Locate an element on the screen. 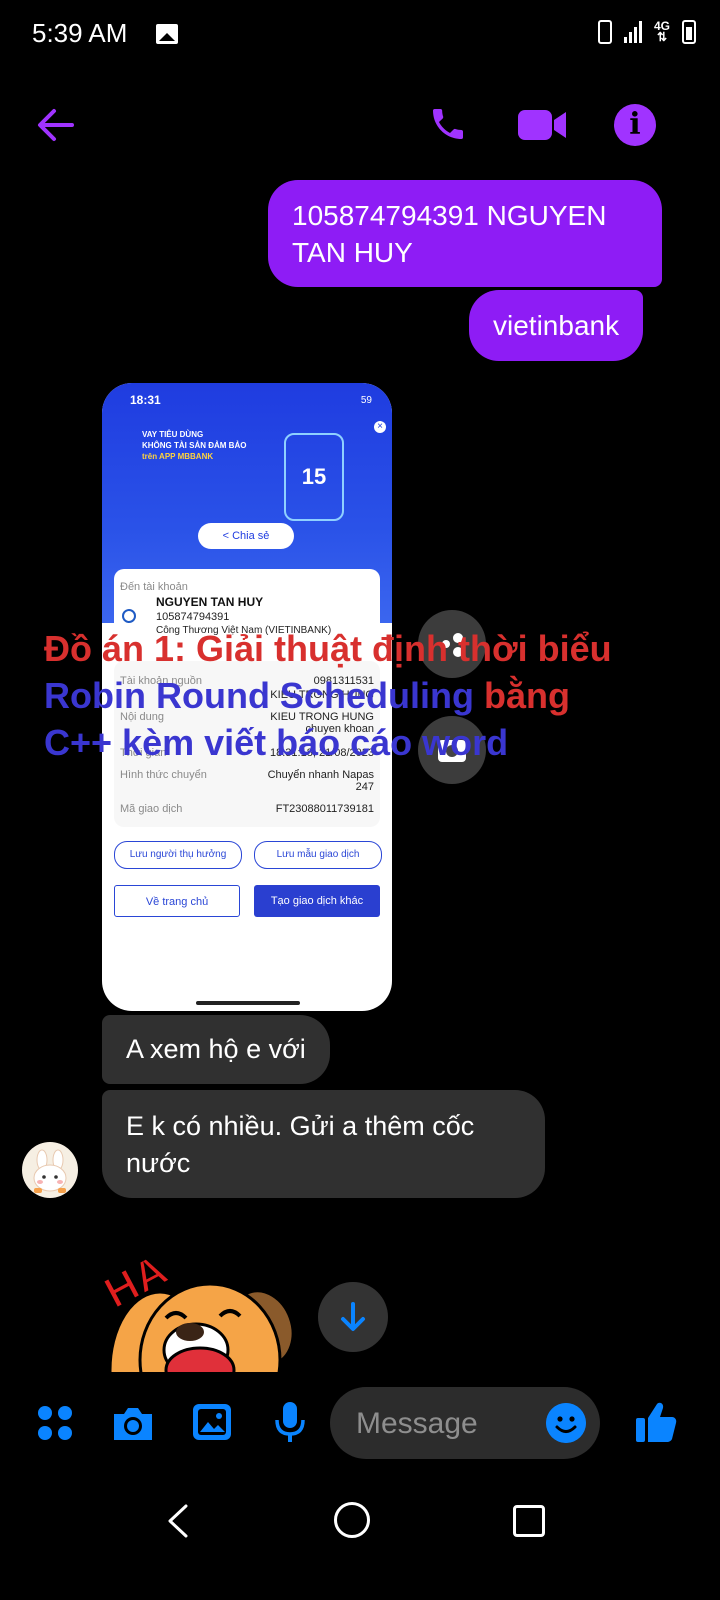 Image resolution: width=720 pixels, height=1600 pixels. detail-row: Hình thức chuyển Chuyển nhanh Napas 247 is located at coordinates (247, 781).